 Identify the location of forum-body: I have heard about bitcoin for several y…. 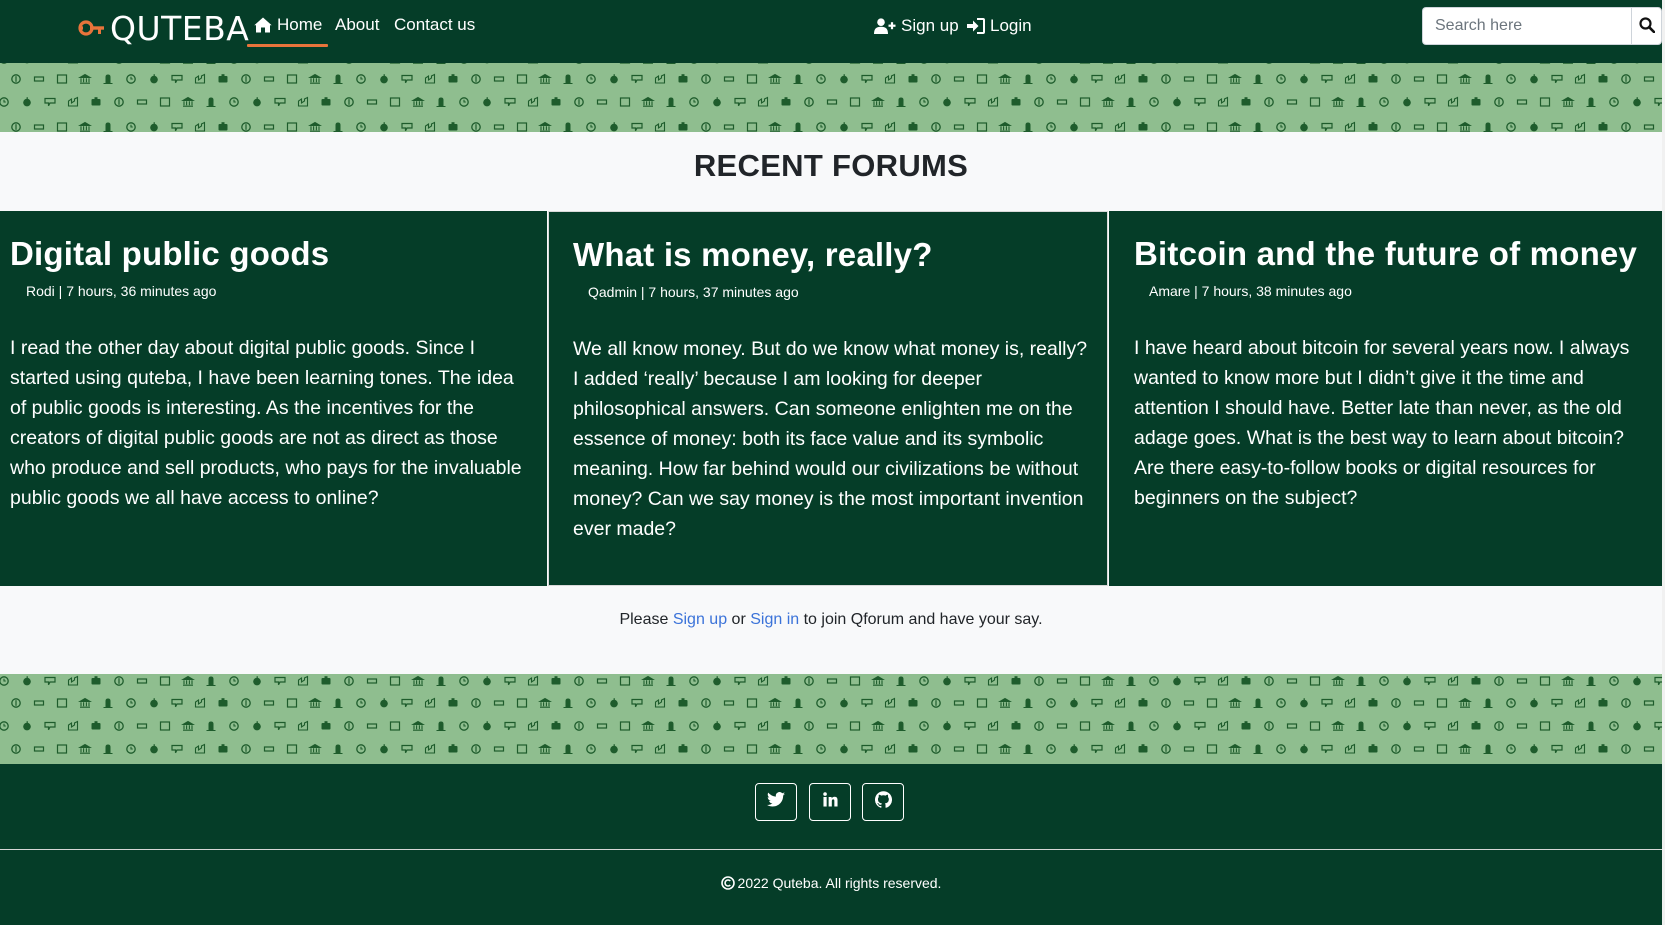
(1382, 423).